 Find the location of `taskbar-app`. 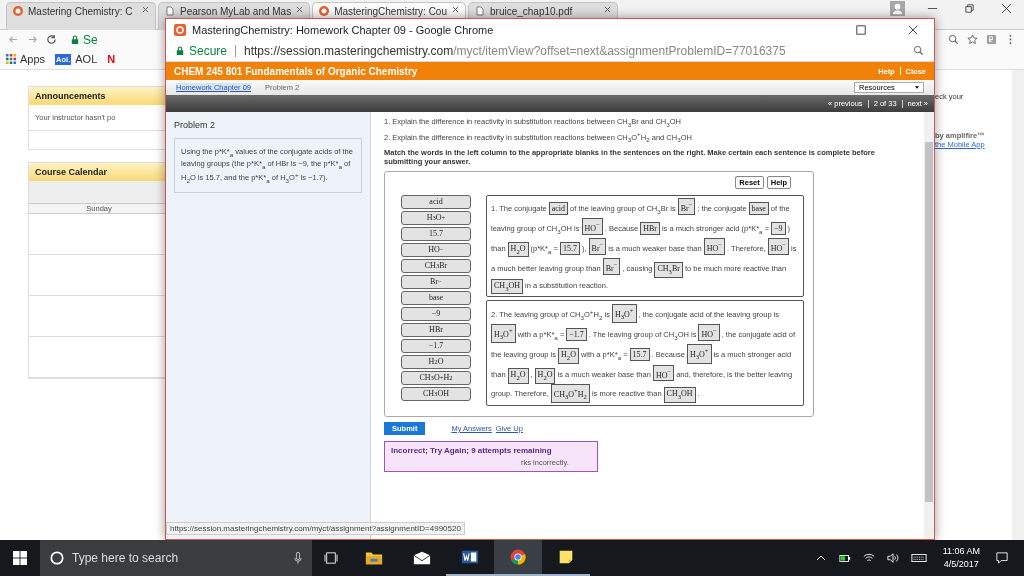

taskbar-app is located at coordinates (518, 558).